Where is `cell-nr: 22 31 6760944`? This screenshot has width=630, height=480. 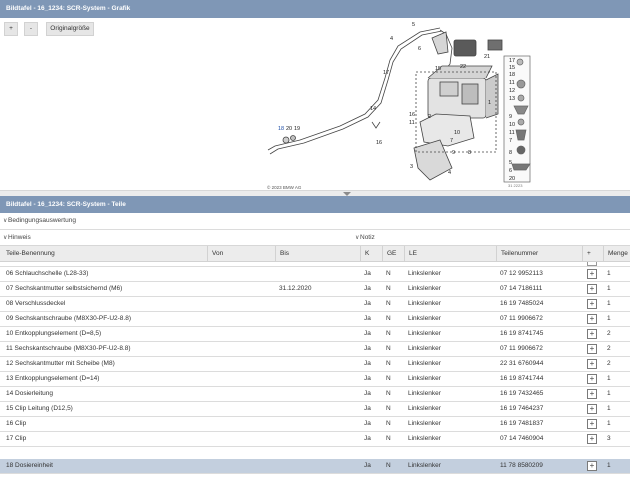
cell-nr: 22 31 6760944 is located at coordinates (522, 363).